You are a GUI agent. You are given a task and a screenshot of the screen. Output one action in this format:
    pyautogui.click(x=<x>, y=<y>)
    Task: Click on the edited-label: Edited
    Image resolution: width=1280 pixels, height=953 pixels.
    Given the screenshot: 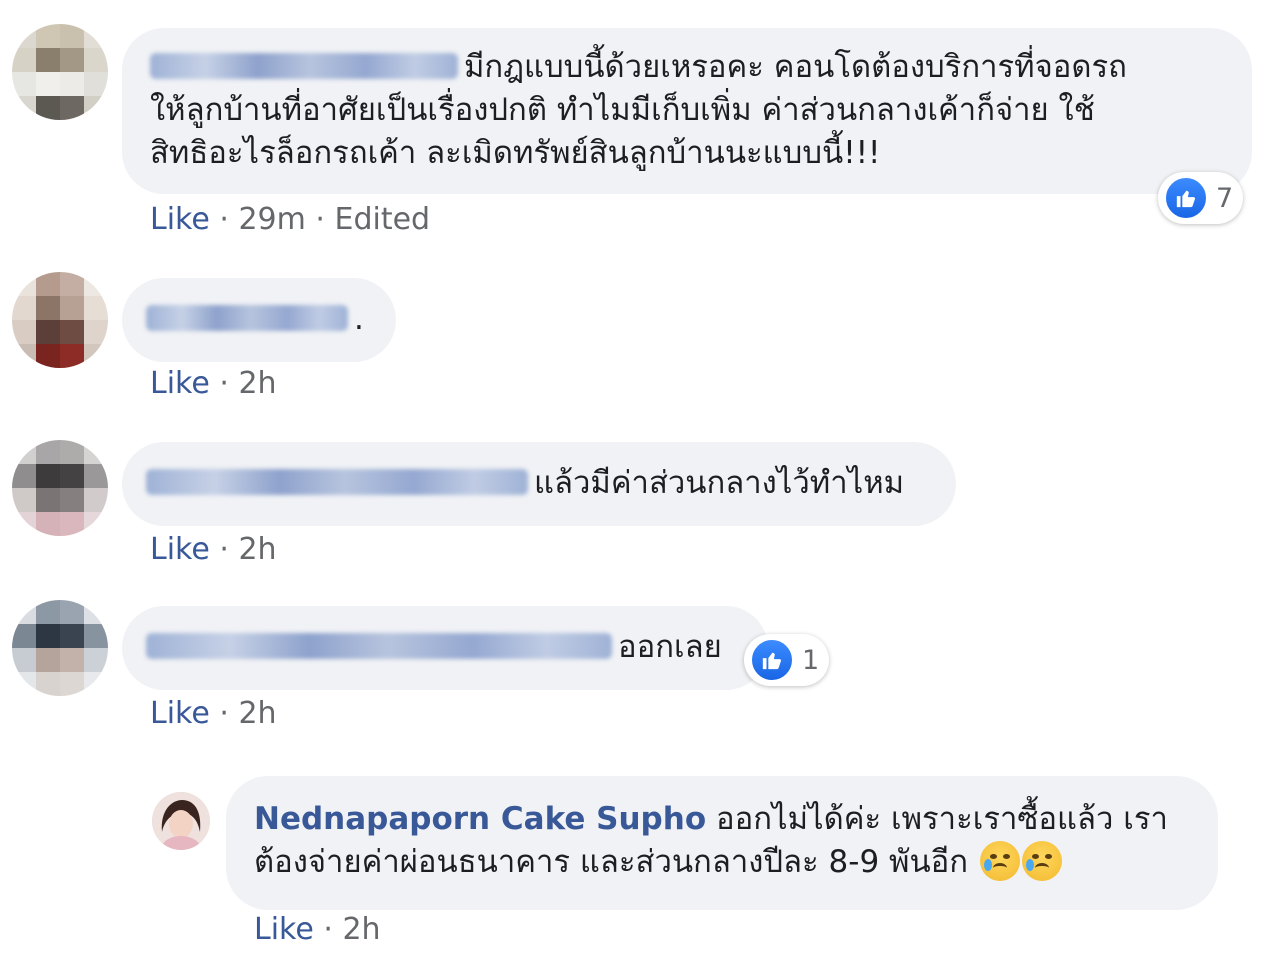 What is the action you would take?
    pyautogui.click(x=383, y=219)
    